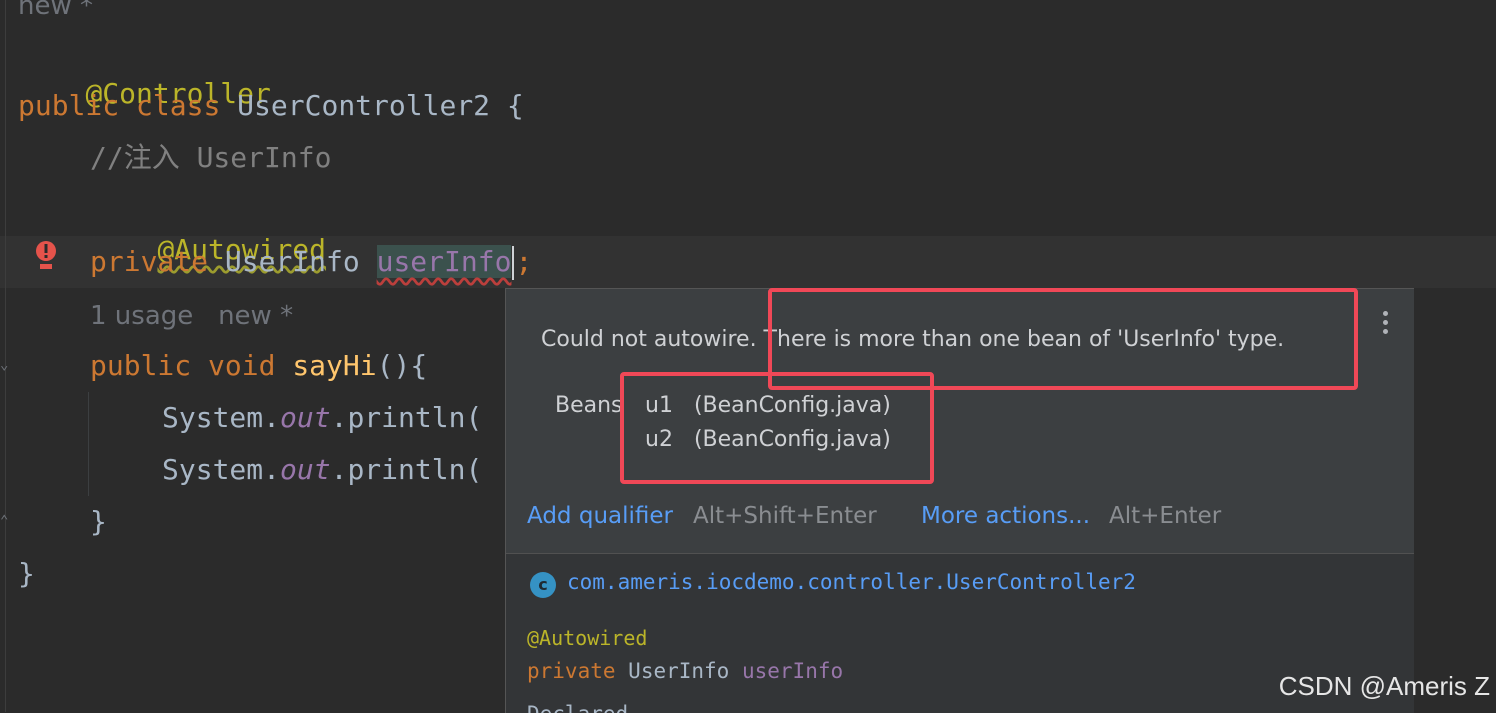  Describe the element at coordinates (444, 261) in the screenshot. I see `field-userinfo: userInfo` at that location.